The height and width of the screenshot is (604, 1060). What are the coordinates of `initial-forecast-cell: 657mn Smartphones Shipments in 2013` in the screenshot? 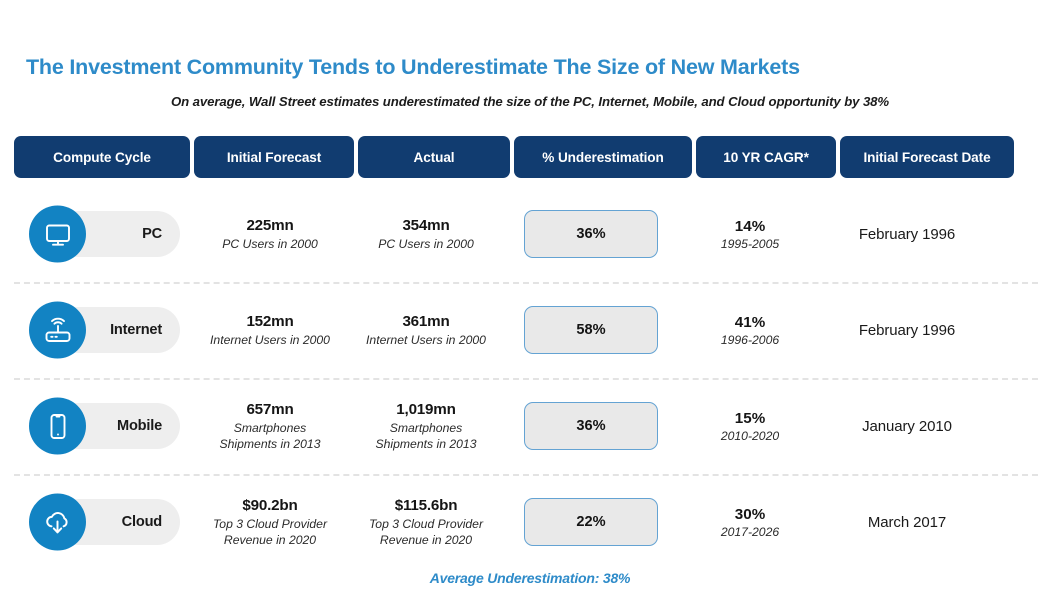 It's located at (270, 426).